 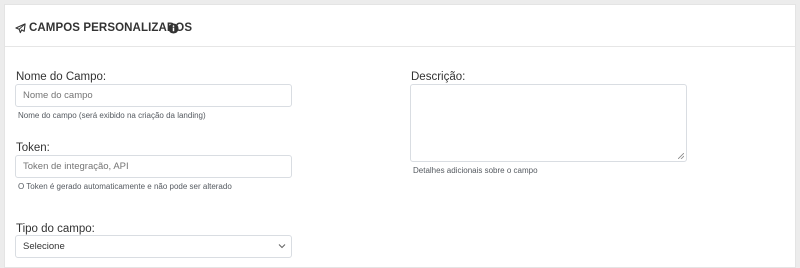 I want to click on field-type-selected-value: Selecione, so click(x=44, y=246).